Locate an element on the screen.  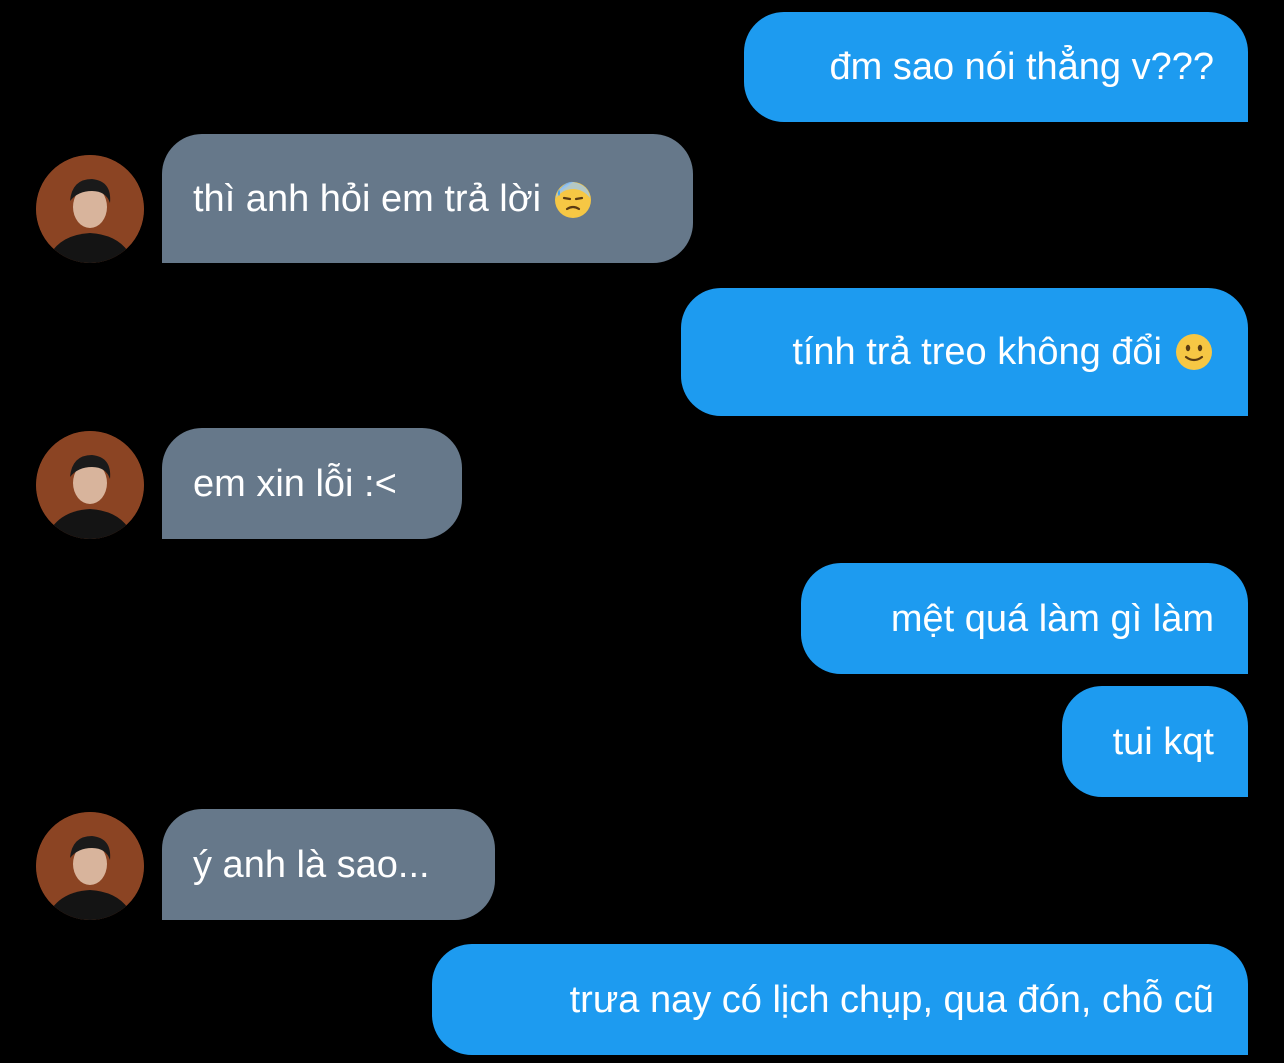
message-bubble-outgoing: đm sao nói thẳng v??? is located at coordinates (996, 67).